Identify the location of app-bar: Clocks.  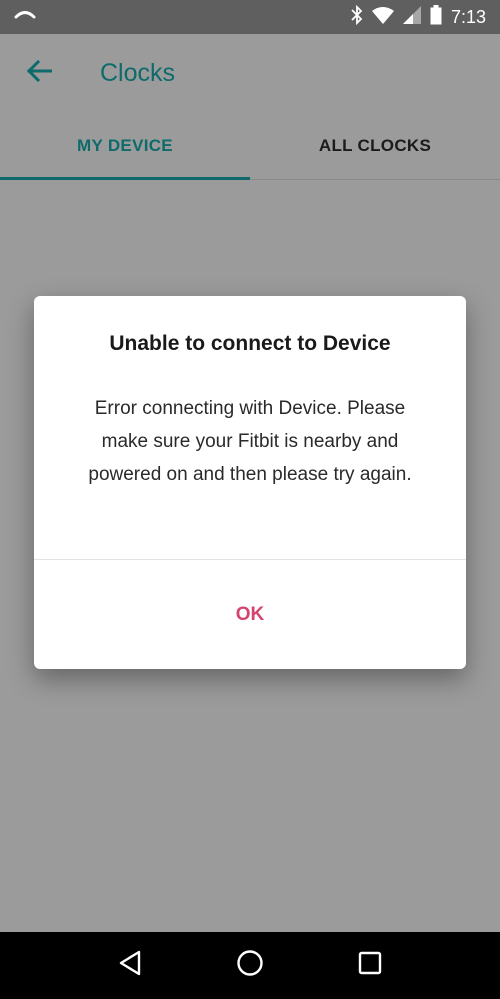
(250, 73).